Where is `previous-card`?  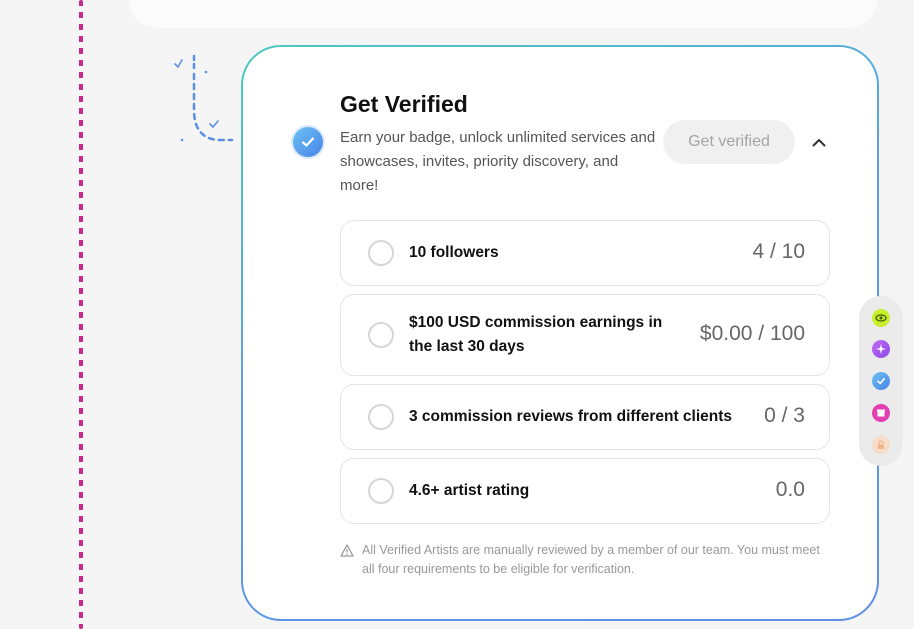 previous-card is located at coordinates (503, 14).